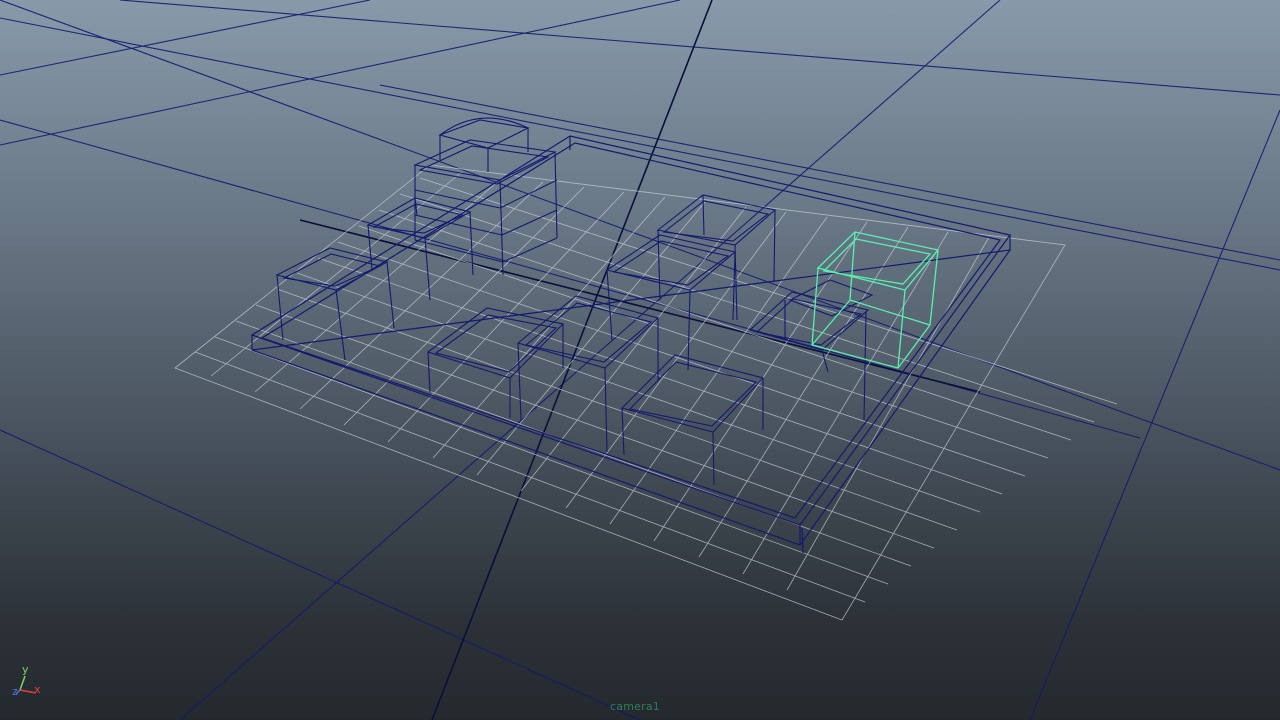  Describe the element at coordinates (692, 420) in the screenshot. I see `building-front-right-wireframe` at that location.